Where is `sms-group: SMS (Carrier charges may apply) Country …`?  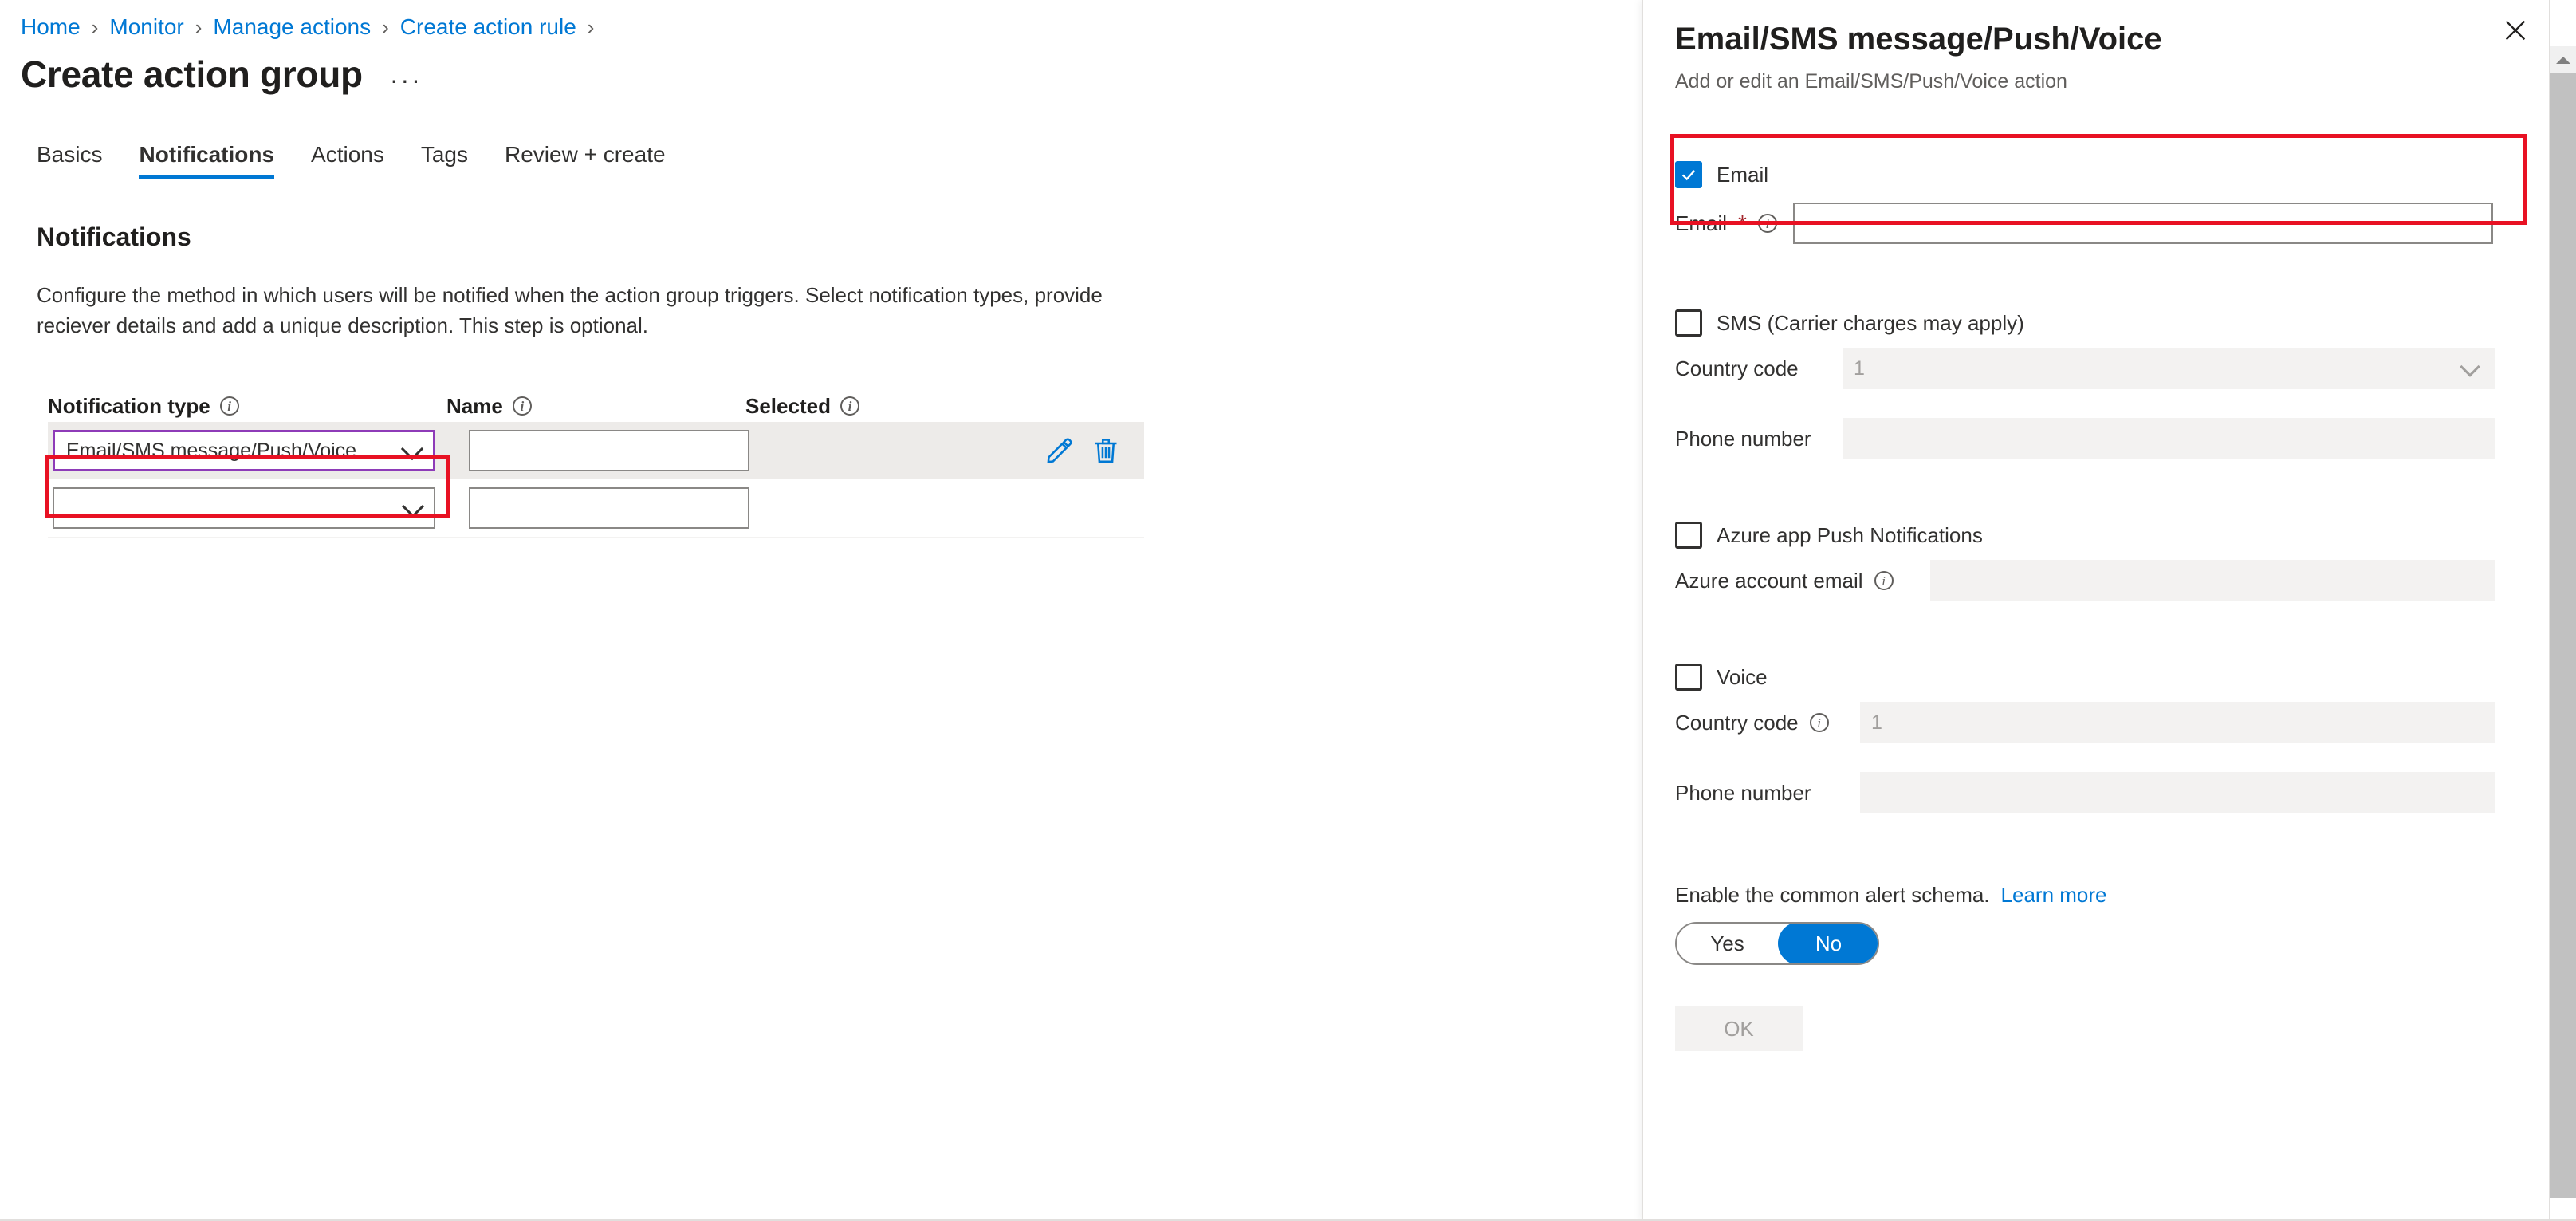
sms-group: SMS (Carrier charges may apply) Country … is located at coordinates (2109, 381).